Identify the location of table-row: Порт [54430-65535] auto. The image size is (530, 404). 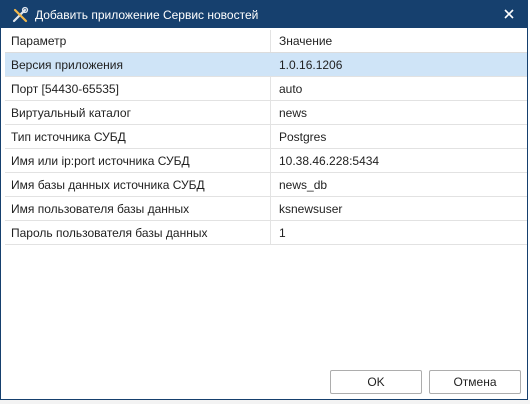
(266, 89).